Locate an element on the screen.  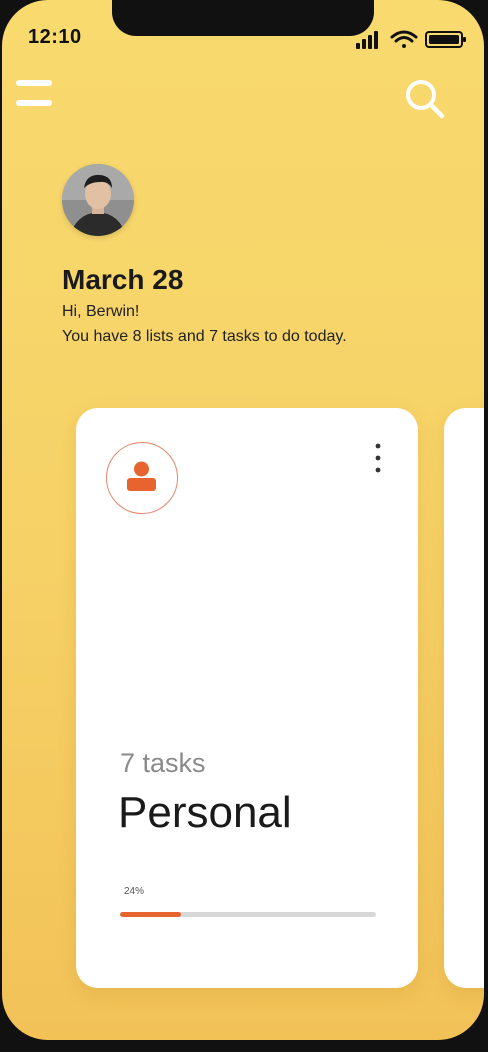
device-notch is located at coordinates (243, 18).